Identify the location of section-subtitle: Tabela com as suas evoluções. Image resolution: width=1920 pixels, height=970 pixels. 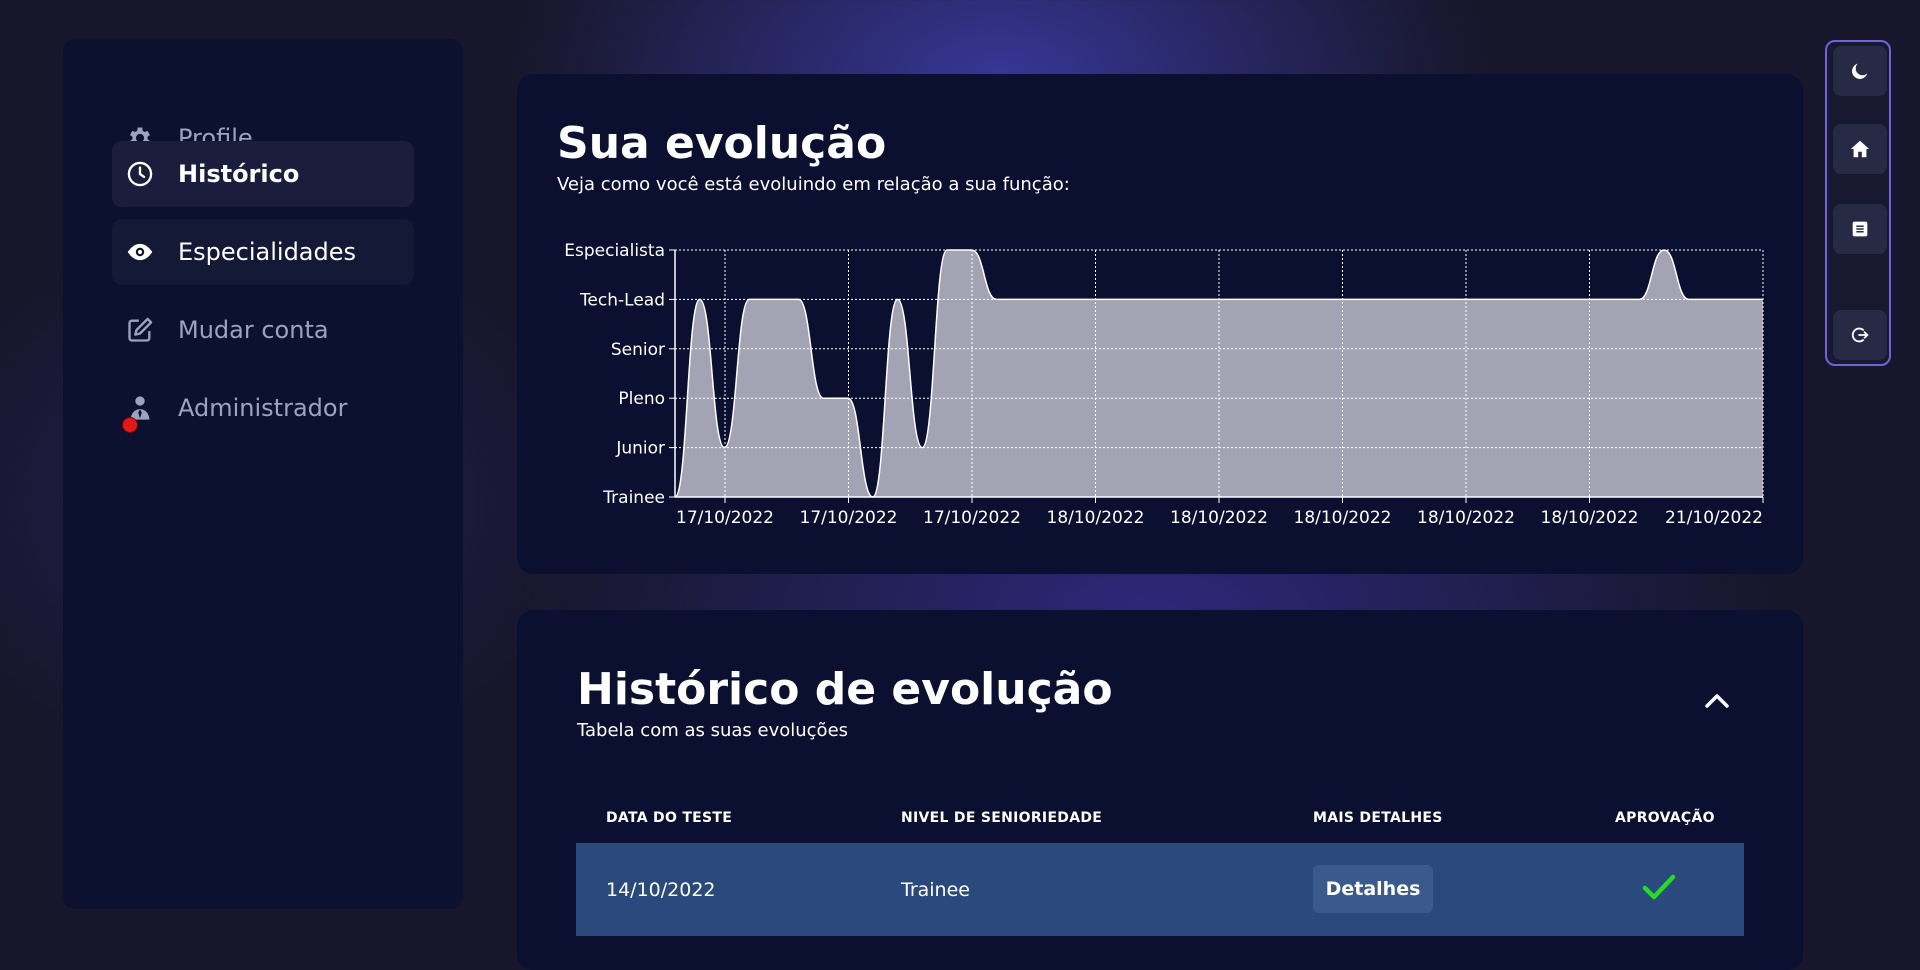
(713, 730).